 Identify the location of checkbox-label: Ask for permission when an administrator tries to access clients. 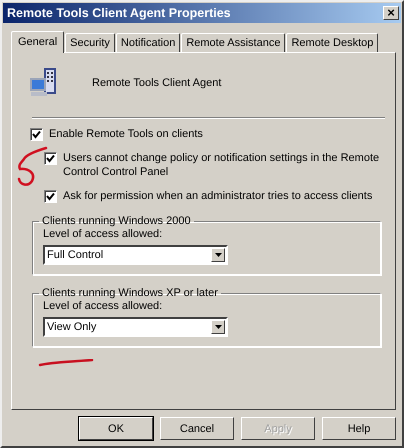
(217, 196).